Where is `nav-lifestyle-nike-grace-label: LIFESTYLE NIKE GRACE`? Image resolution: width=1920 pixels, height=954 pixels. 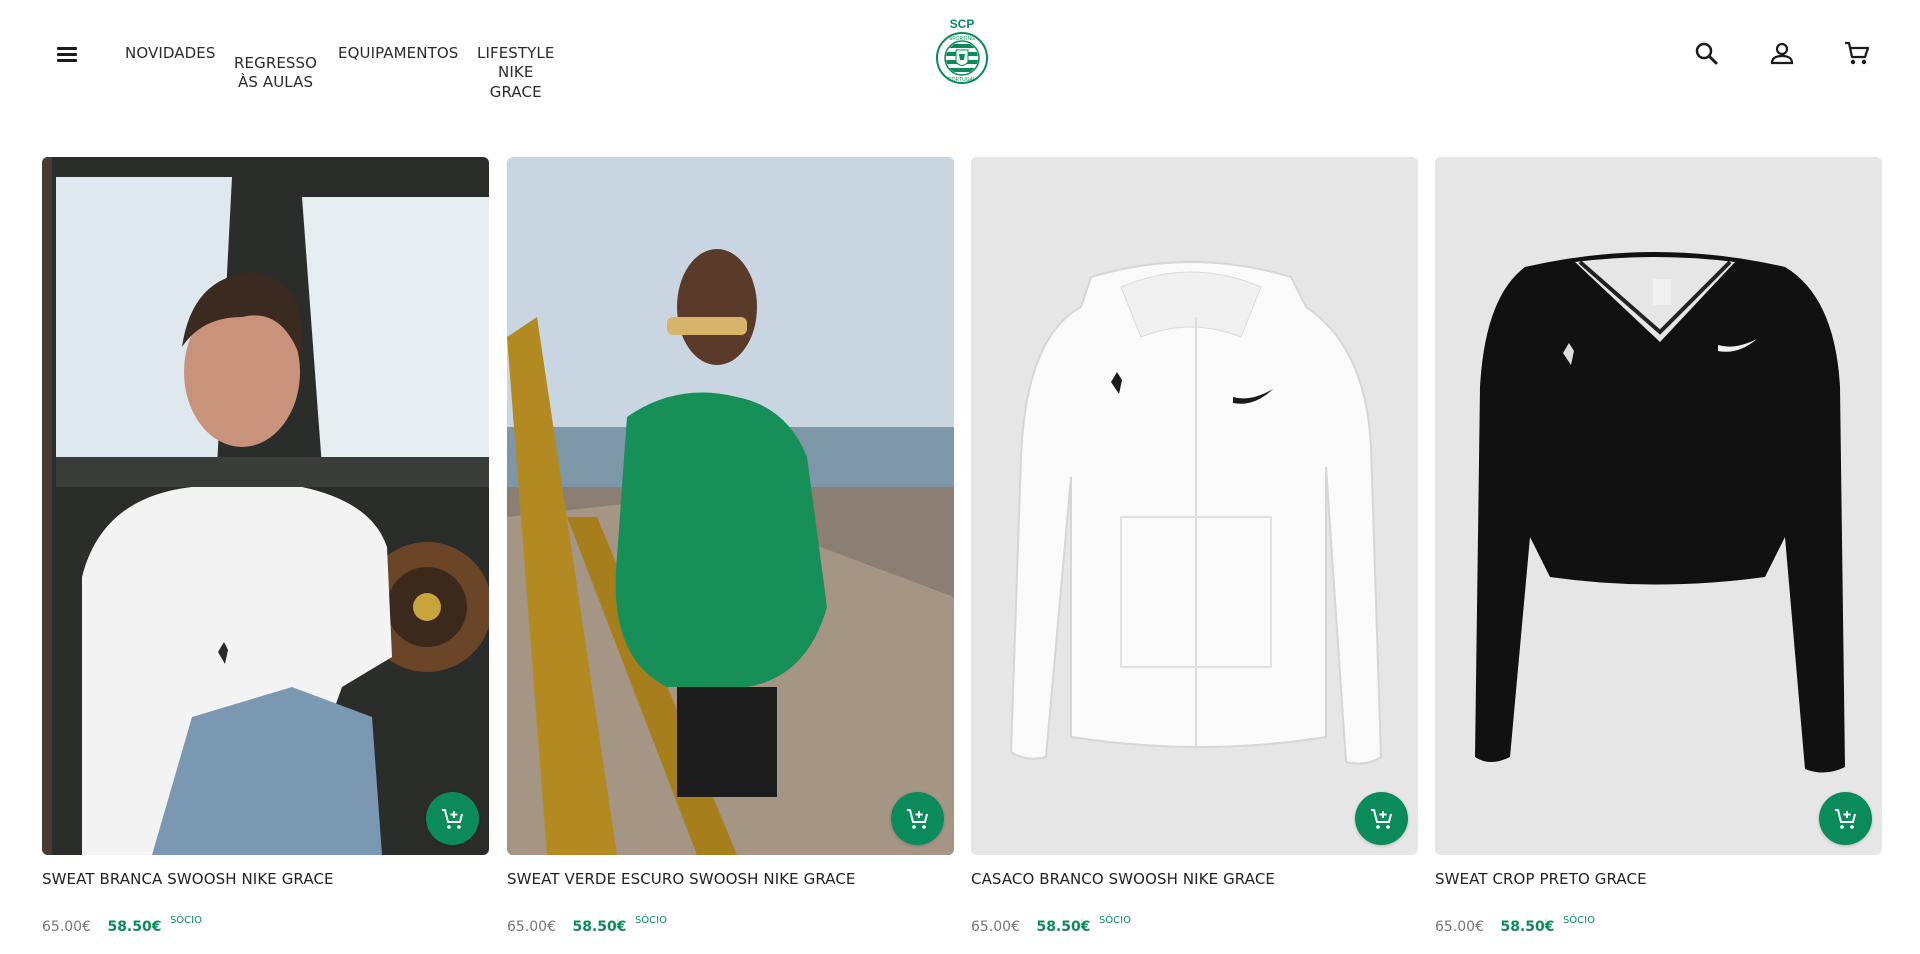
nav-lifestyle-nike-grace-label: LIFESTYLE NIKE GRACE is located at coordinates (516, 72).